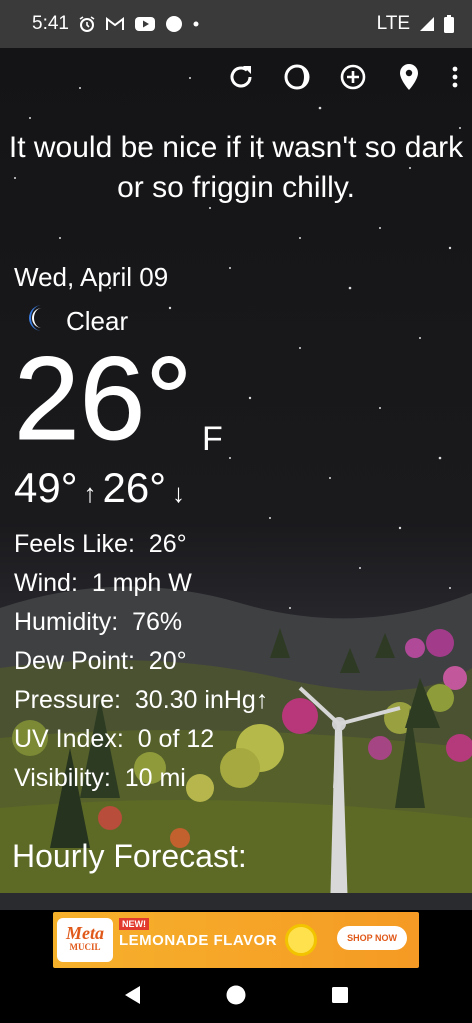 The height and width of the screenshot is (1023, 472). What do you see at coordinates (372, 938) in the screenshot?
I see `ad-shop-now-button: SHOP NOW` at bounding box center [372, 938].